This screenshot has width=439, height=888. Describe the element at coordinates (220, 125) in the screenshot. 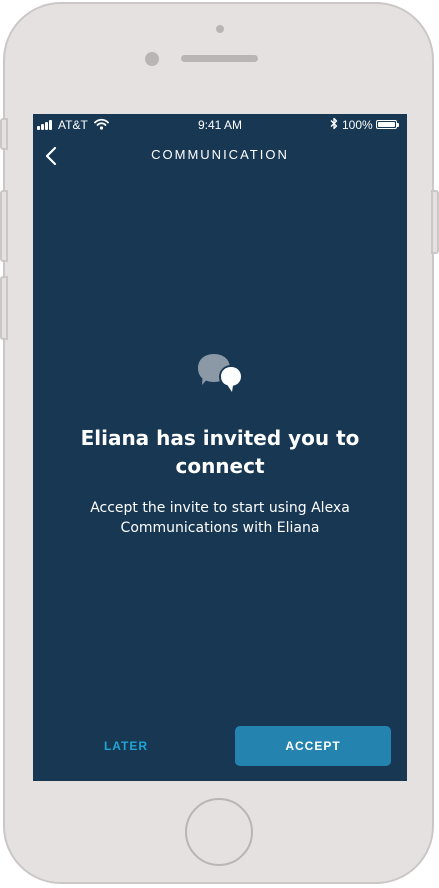

I see `status-bar: AT&T 9:41 AM 100%` at that location.